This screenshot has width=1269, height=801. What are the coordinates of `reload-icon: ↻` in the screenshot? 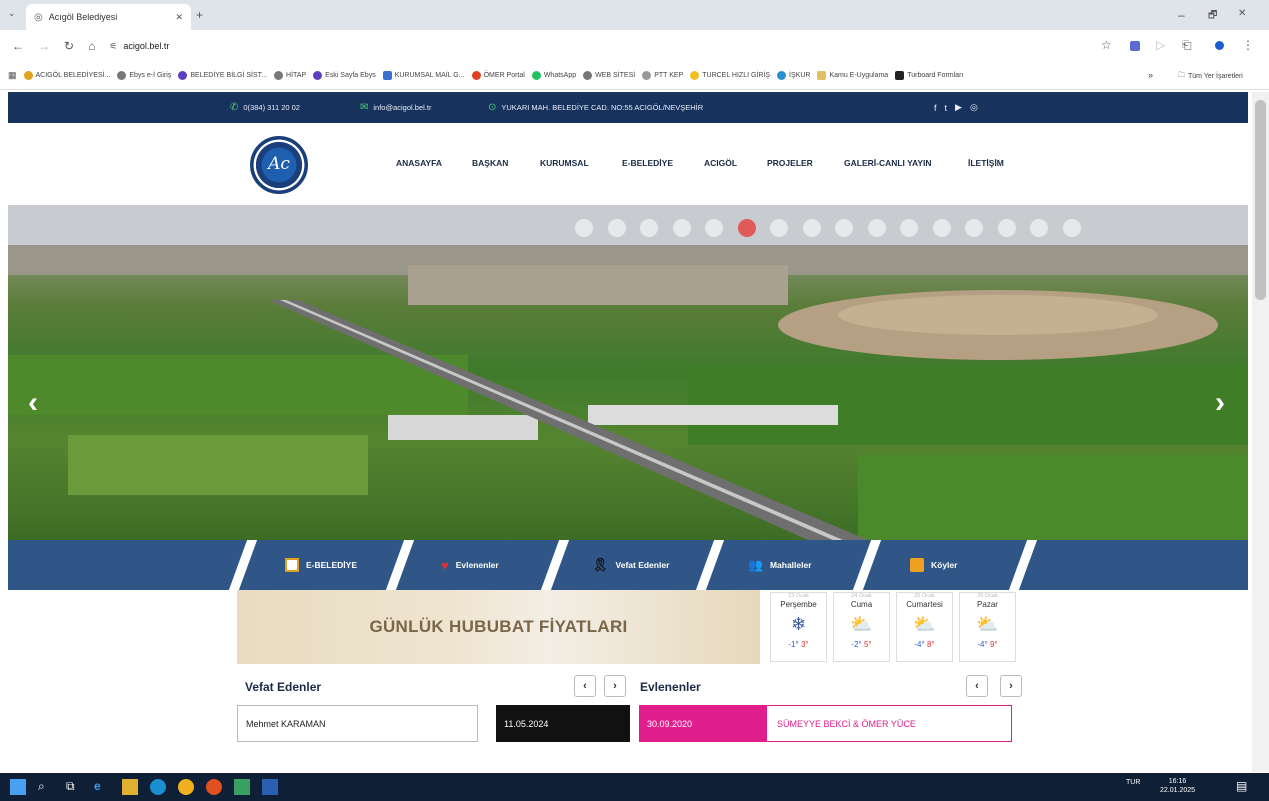 It's located at (69, 46).